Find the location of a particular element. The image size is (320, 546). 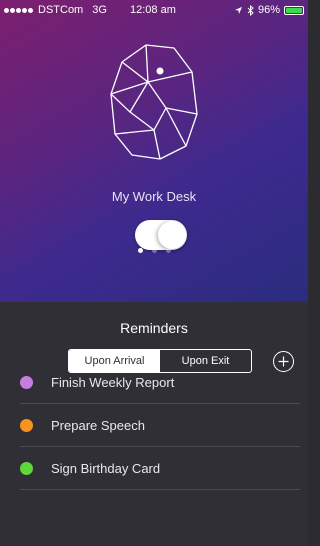

beacon-name: My Work Desk is located at coordinates (154, 196).